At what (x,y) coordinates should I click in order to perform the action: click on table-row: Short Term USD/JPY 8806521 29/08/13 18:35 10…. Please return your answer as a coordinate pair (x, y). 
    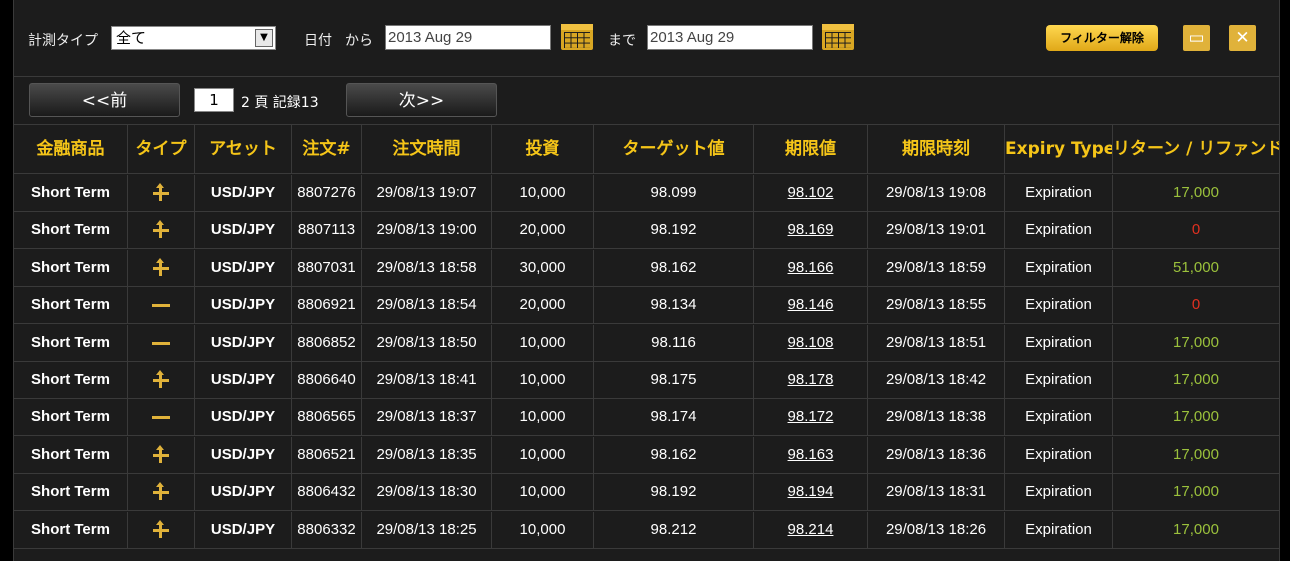
    Looking at the image, I should click on (646, 455).